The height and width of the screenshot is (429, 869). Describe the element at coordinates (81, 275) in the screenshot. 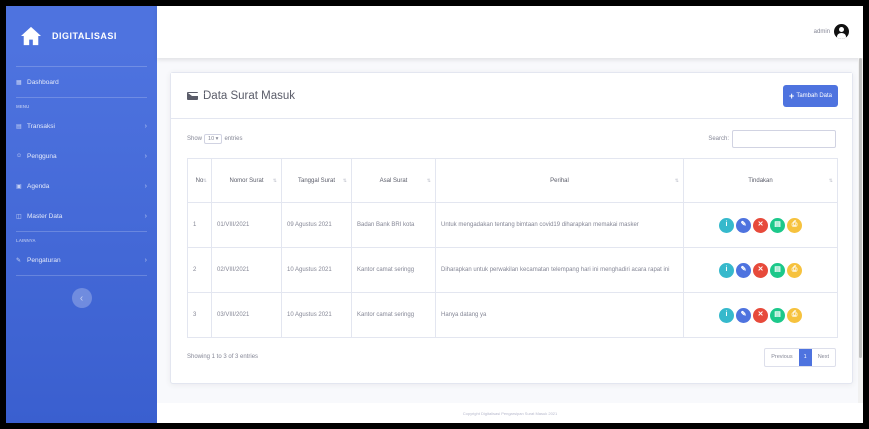

I see `sidebar-divider` at that location.